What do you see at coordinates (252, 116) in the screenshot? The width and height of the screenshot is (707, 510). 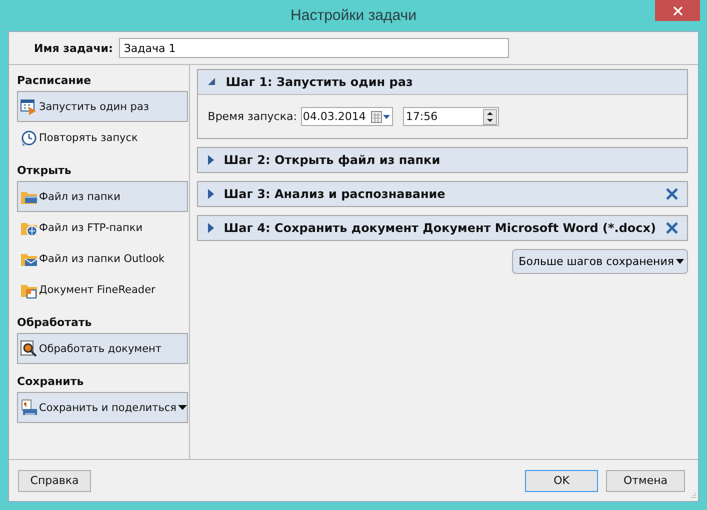 I see `field-label: Время запуска:` at bounding box center [252, 116].